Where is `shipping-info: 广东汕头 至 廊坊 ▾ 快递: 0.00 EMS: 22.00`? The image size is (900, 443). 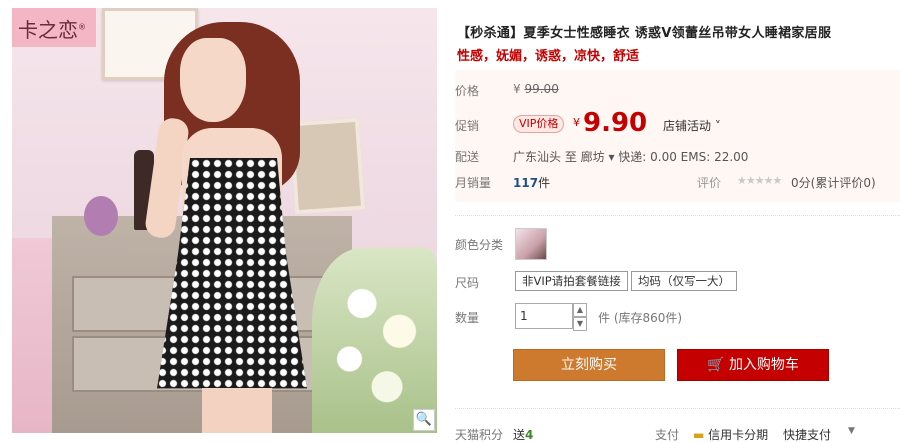
shipping-info: 广东汕头 至 廊坊 ▾ 快递: 0.00 EMS: 22.00 is located at coordinates (630, 156).